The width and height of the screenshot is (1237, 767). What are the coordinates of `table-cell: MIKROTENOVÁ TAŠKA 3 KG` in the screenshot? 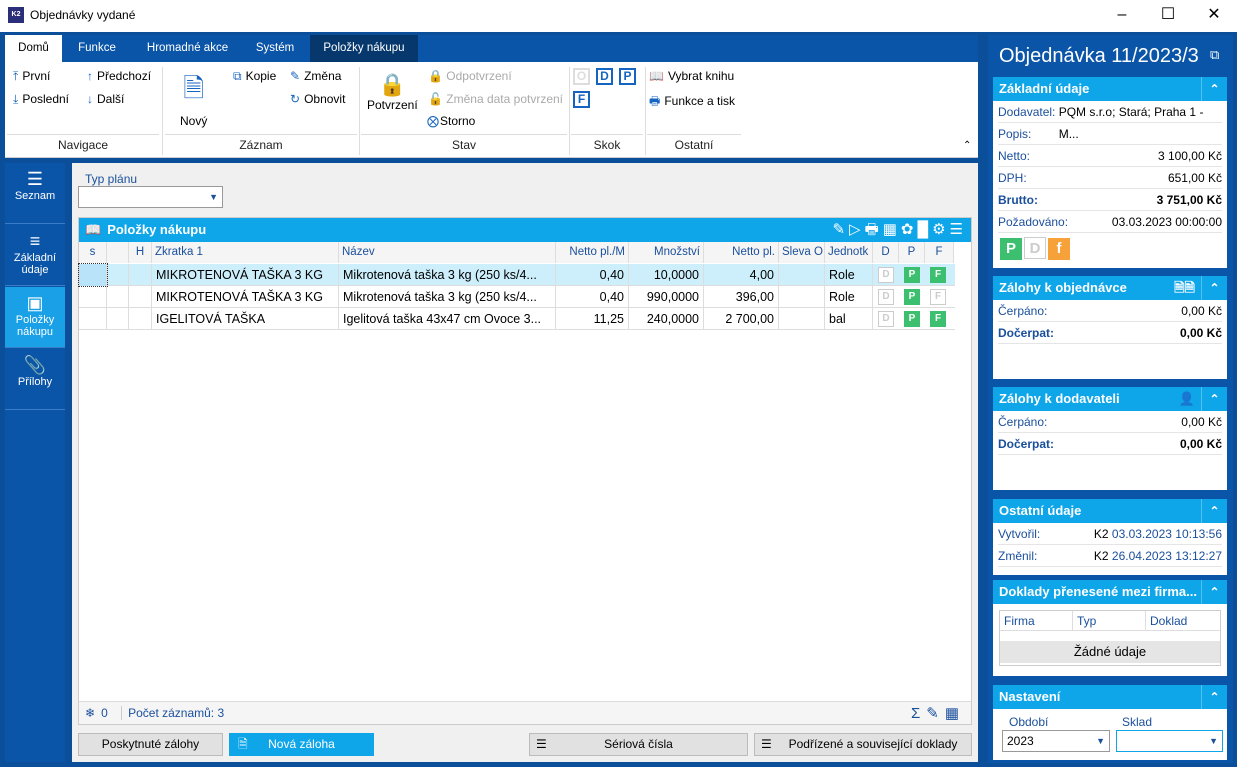 It's located at (245, 275).